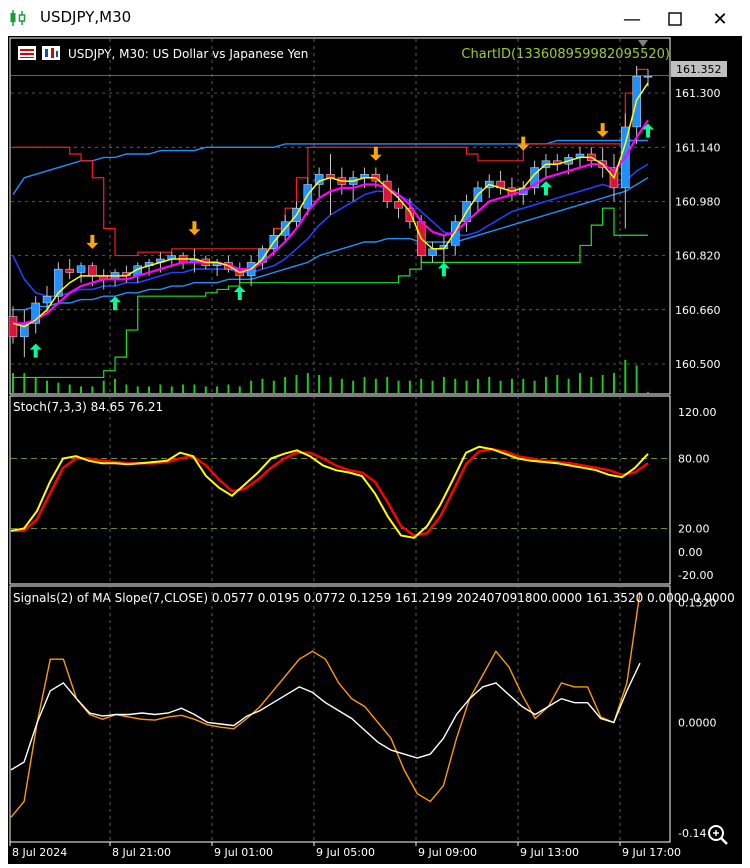 Image resolution: width=750 pixels, height=868 pixels. I want to click on close-button: ✕, so click(720, 19).